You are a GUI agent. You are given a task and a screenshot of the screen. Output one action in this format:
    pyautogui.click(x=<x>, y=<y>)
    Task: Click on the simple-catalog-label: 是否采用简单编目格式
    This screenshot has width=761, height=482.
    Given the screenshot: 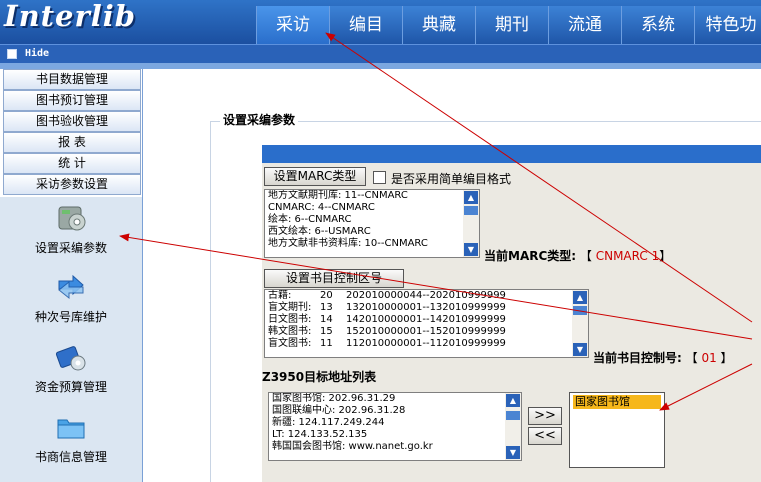 What is the action you would take?
    pyautogui.click(x=451, y=179)
    